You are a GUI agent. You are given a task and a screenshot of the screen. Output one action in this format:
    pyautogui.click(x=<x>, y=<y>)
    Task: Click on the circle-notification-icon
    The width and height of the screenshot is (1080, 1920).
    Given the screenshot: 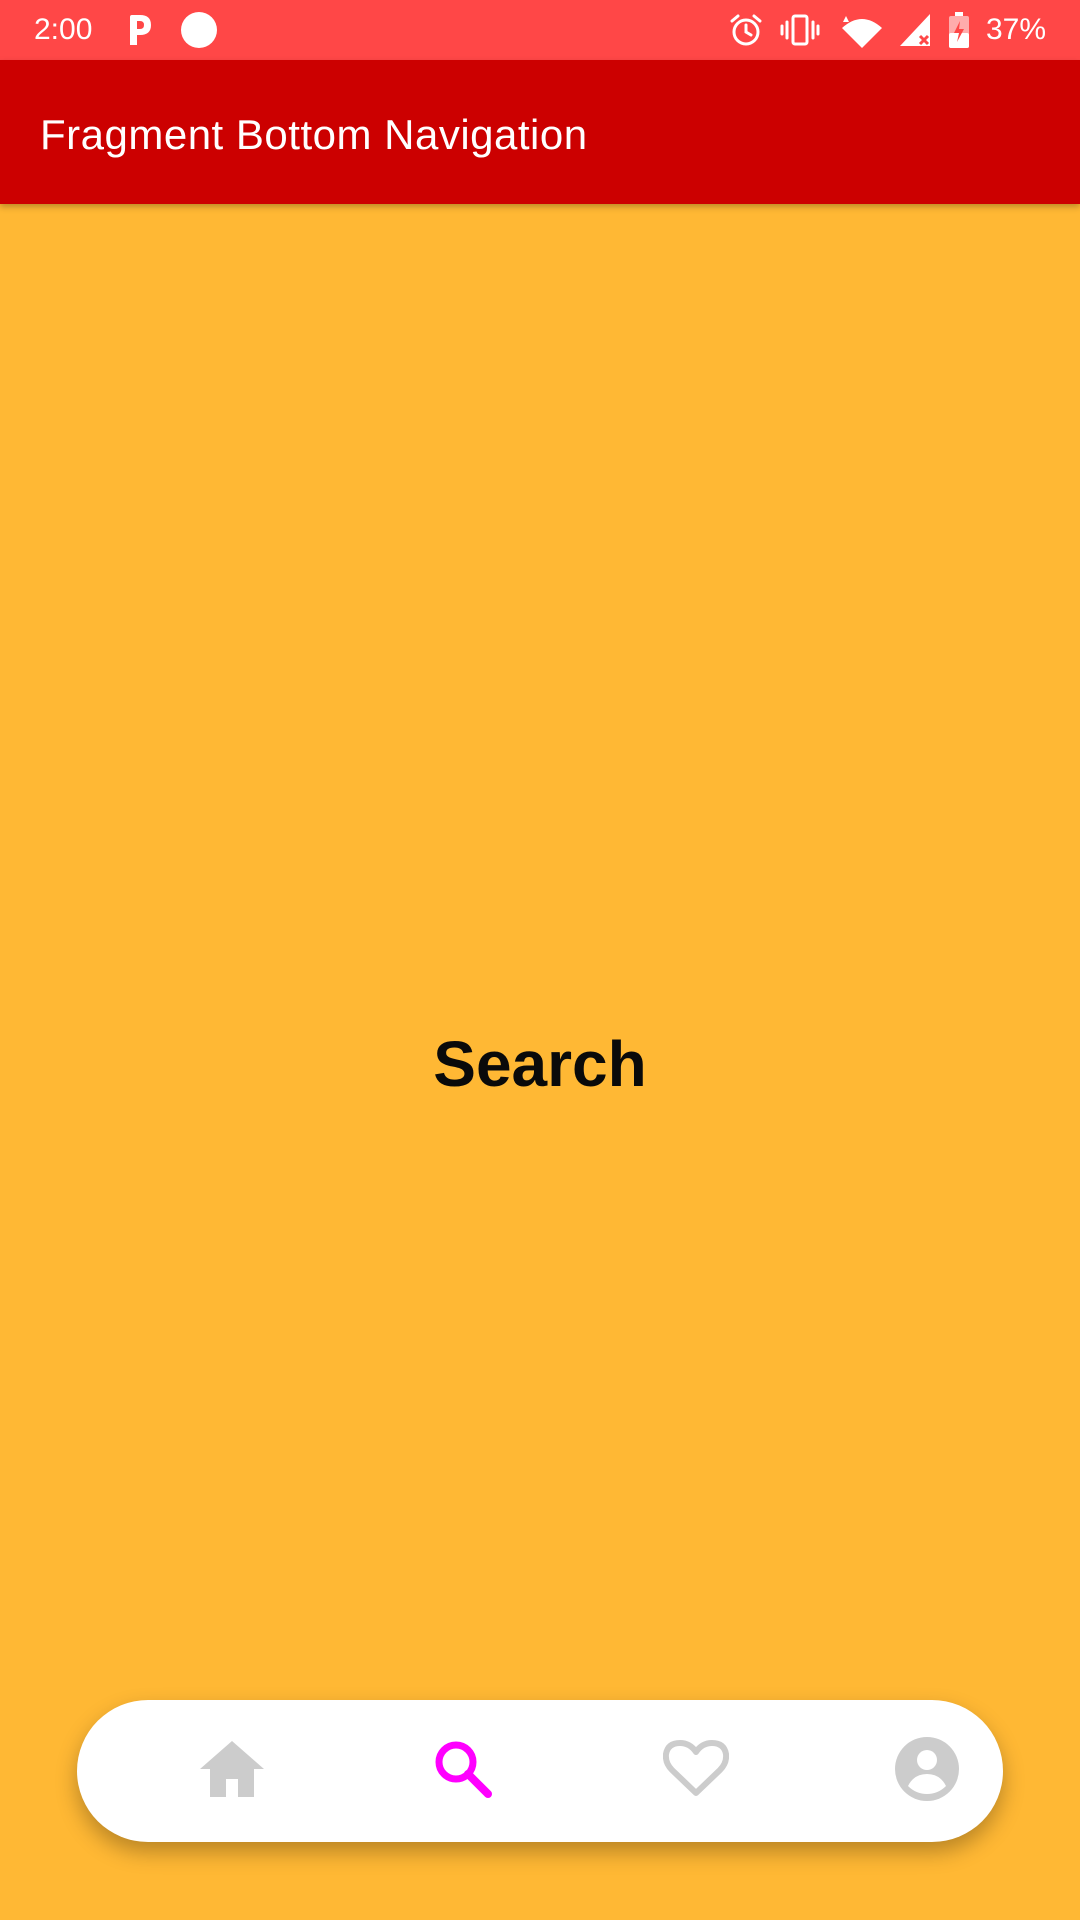 What is the action you would take?
    pyautogui.click(x=199, y=30)
    